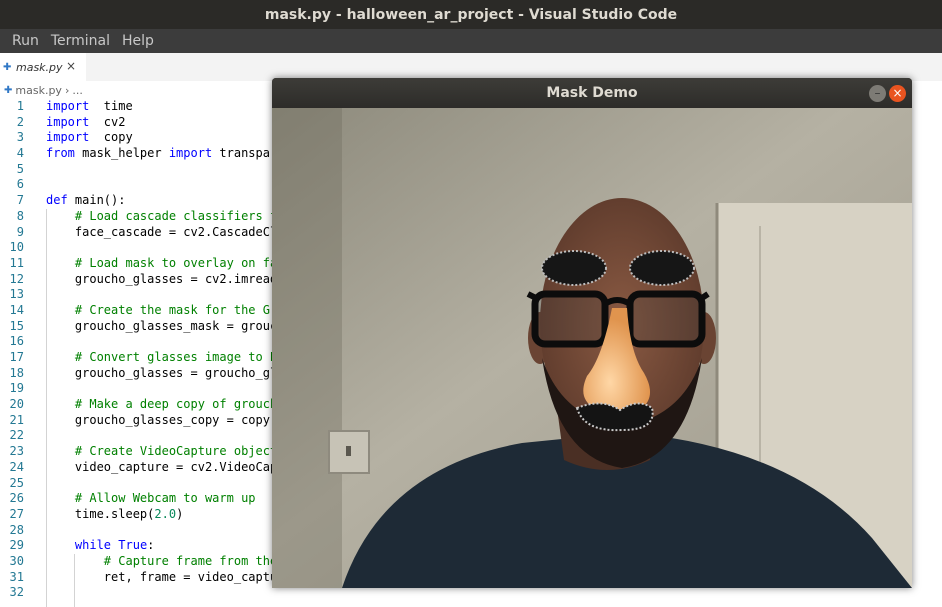 Image resolution: width=942 pixels, height=607 pixels. What do you see at coordinates (165, 278) in the screenshot?
I see `code-token: groucho_glasses = cv2.imread(` at bounding box center [165, 278].